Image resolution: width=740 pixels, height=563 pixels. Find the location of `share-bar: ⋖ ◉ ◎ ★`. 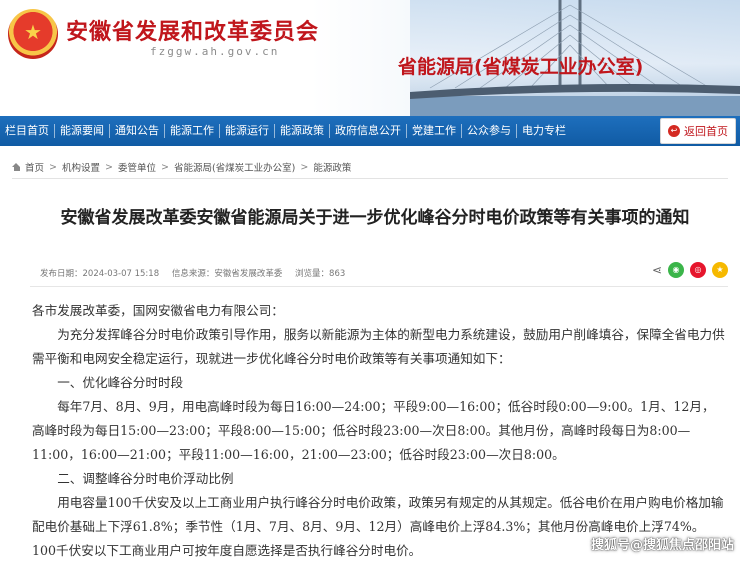

share-bar: ⋖ ◉ ◎ ★ is located at coordinates (690, 270).